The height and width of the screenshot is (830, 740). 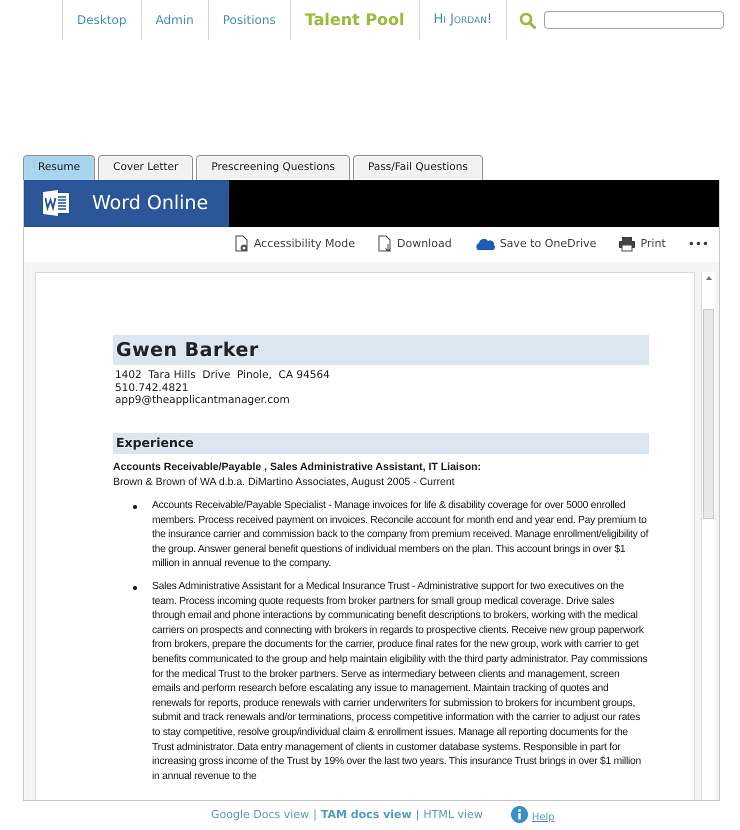 I want to click on cloud-icon, so click(x=485, y=244).